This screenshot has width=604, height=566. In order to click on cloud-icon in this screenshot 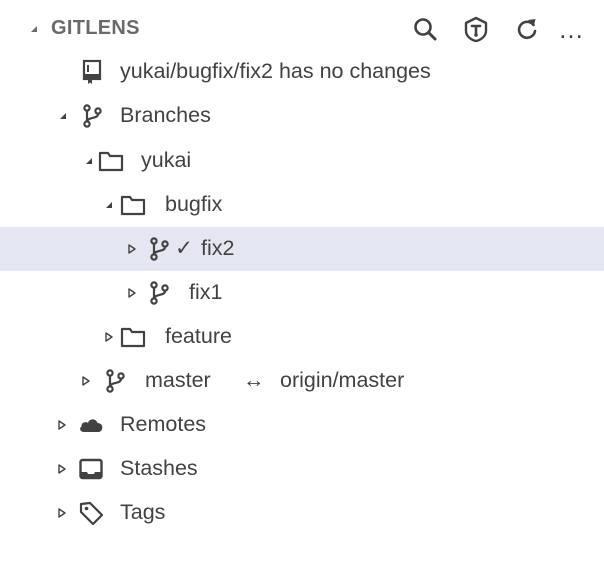, I will do `click(91, 425)`.